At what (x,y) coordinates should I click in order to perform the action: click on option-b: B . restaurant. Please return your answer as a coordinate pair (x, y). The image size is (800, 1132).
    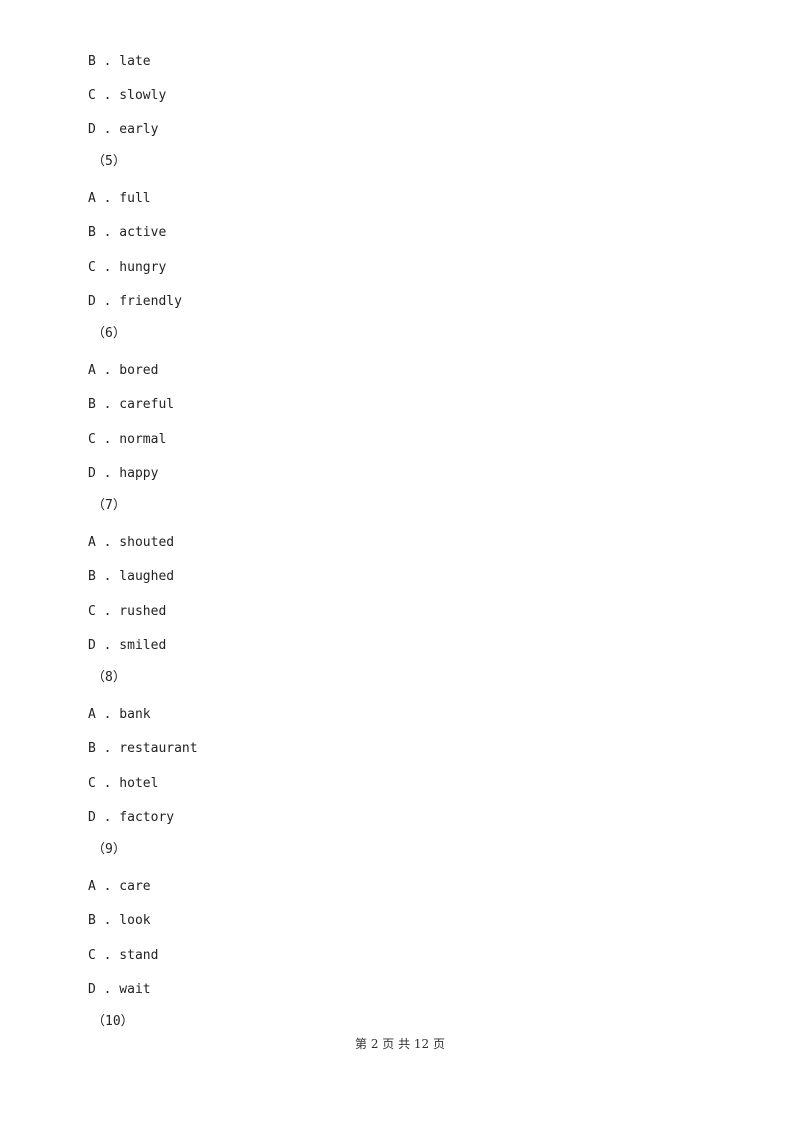
    Looking at the image, I should click on (143, 748).